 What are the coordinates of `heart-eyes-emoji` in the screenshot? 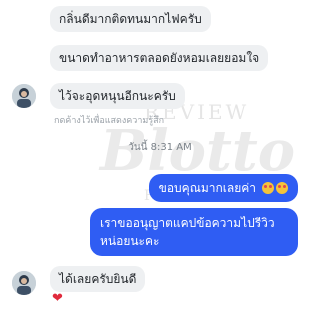 It's located at (274, 188).